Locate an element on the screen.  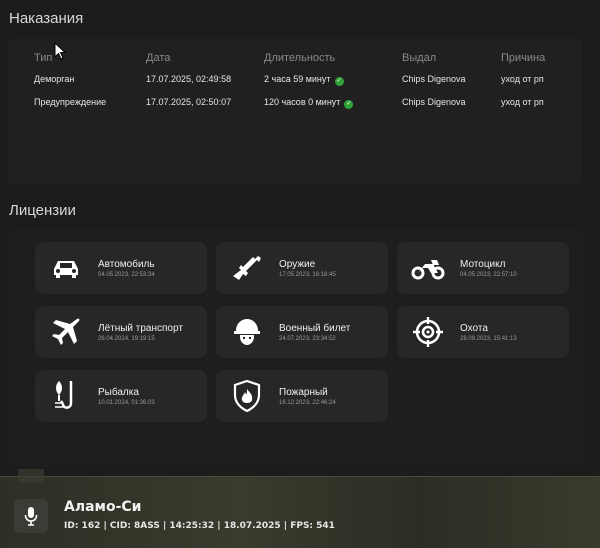
license-name: Пожарный is located at coordinates (303, 392).